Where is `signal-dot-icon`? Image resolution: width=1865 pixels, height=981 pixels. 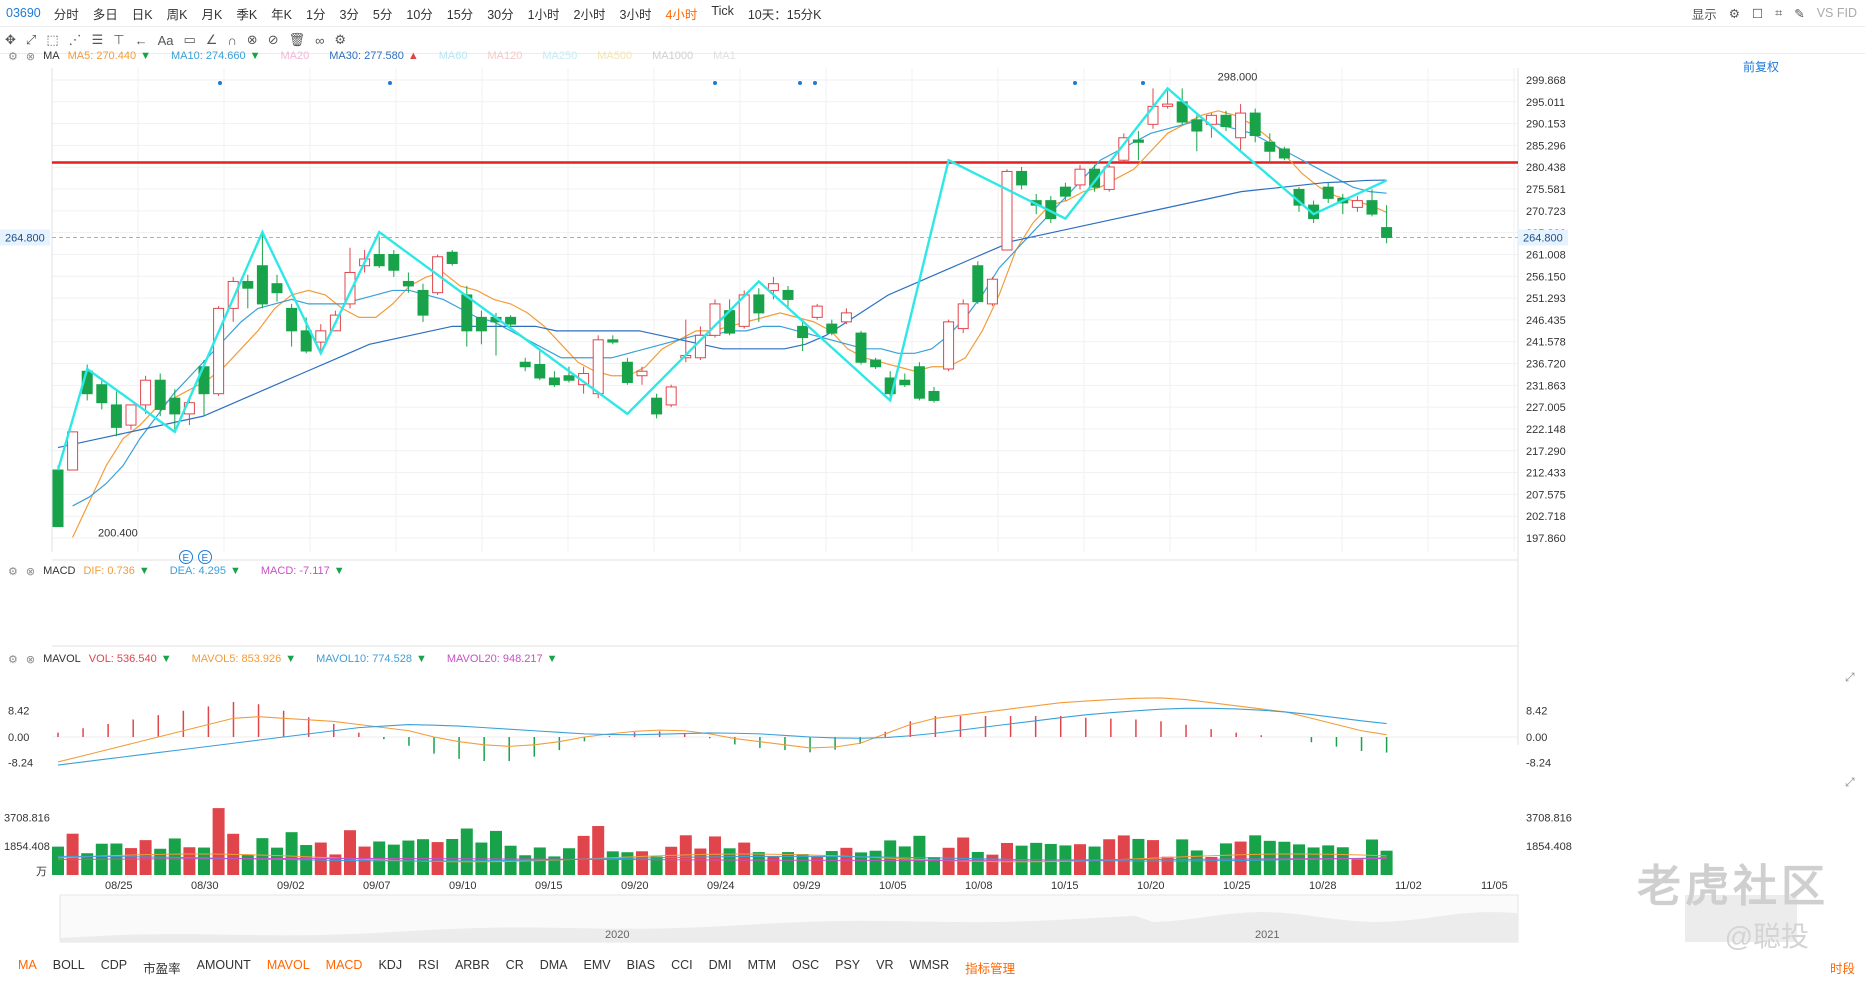
signal-dot-icon is located at coordinates (1075, 83).